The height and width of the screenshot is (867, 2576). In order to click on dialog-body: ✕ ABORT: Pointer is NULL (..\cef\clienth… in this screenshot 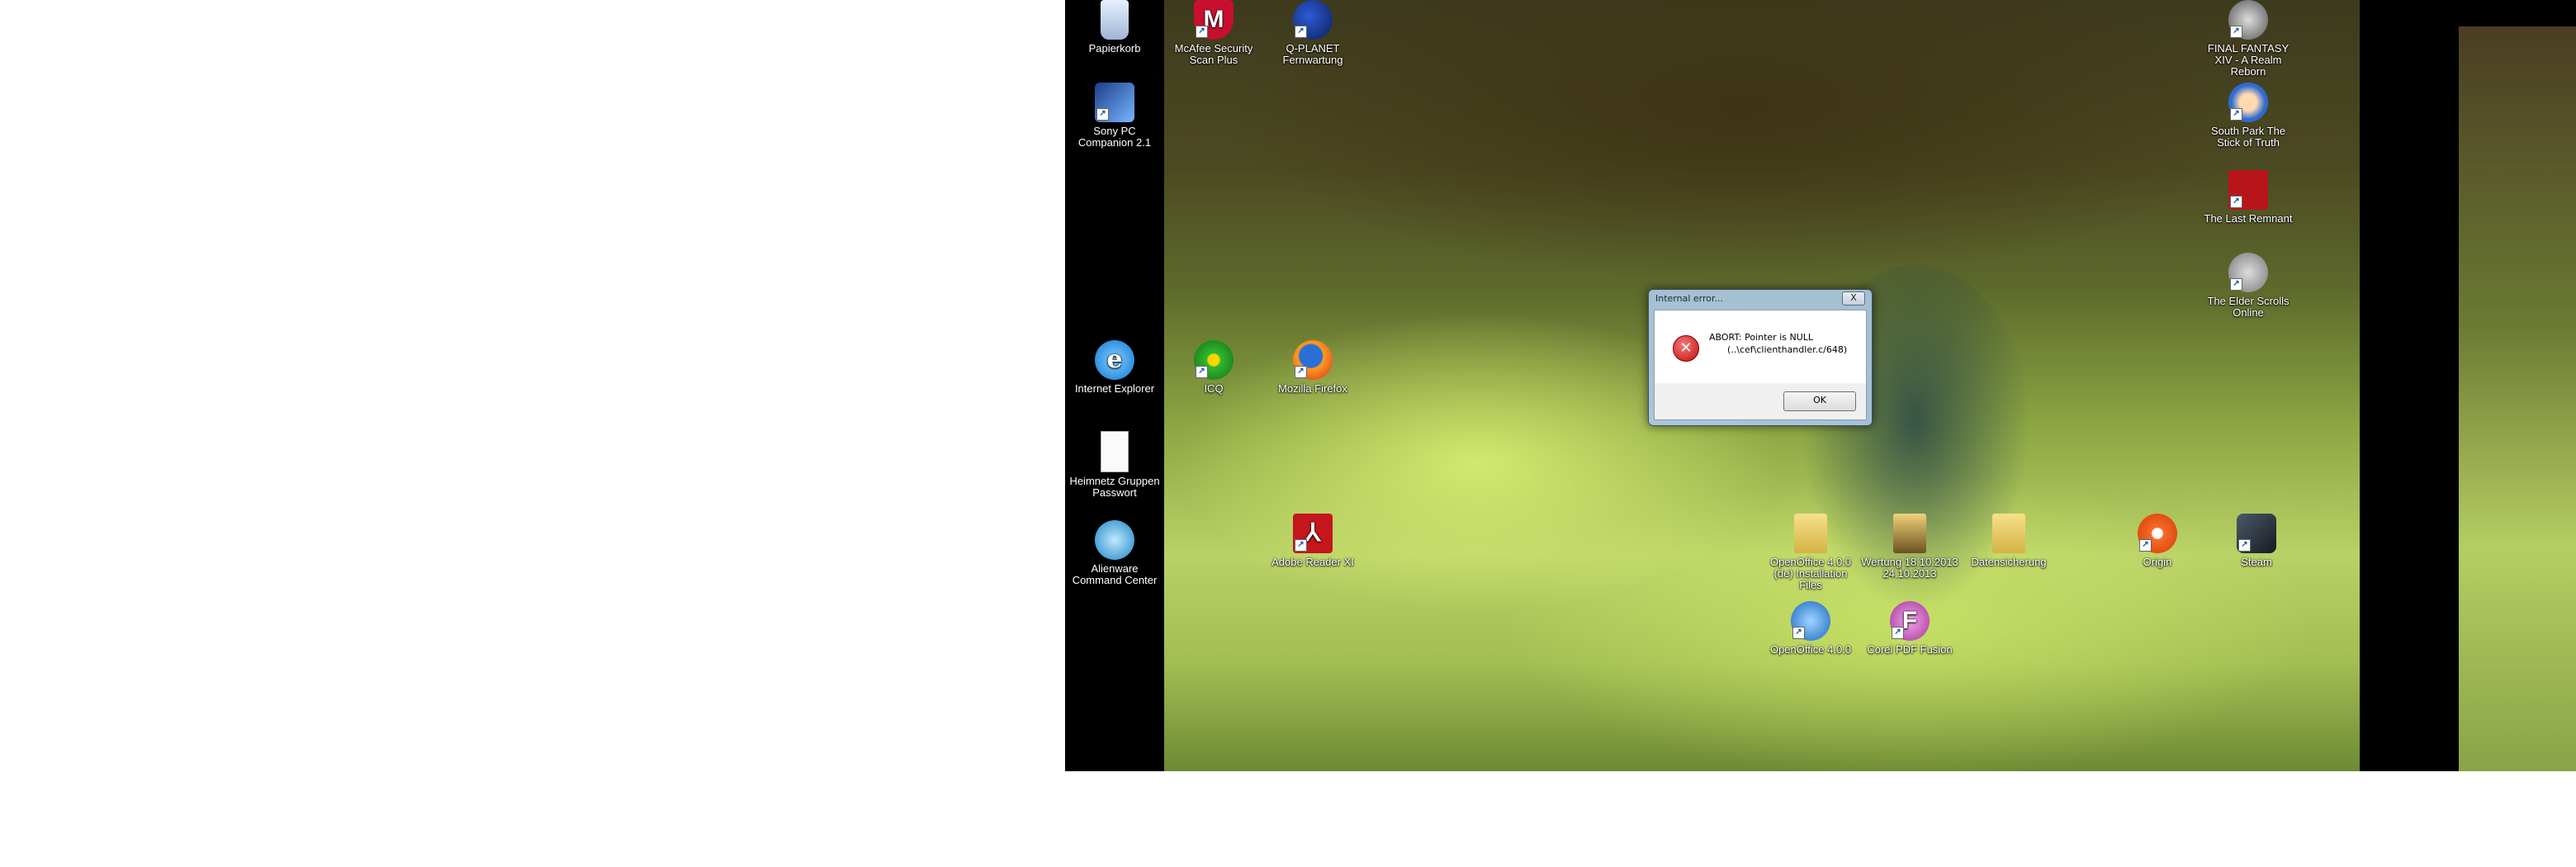, I will do `click(1760, 365)`.